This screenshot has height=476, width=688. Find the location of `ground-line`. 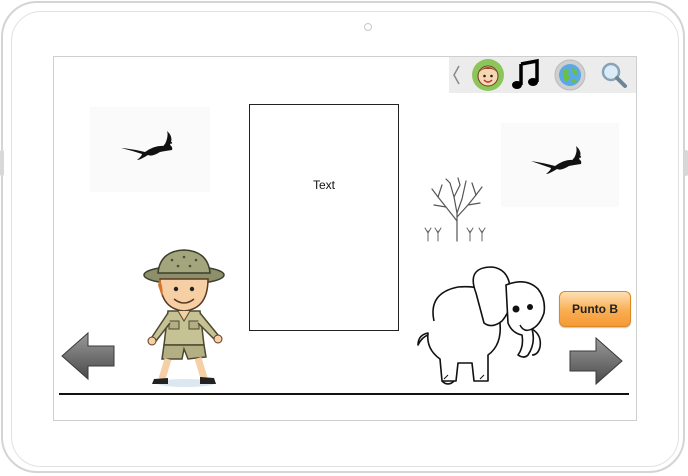

ground-line is located at coordinates (344, 394).